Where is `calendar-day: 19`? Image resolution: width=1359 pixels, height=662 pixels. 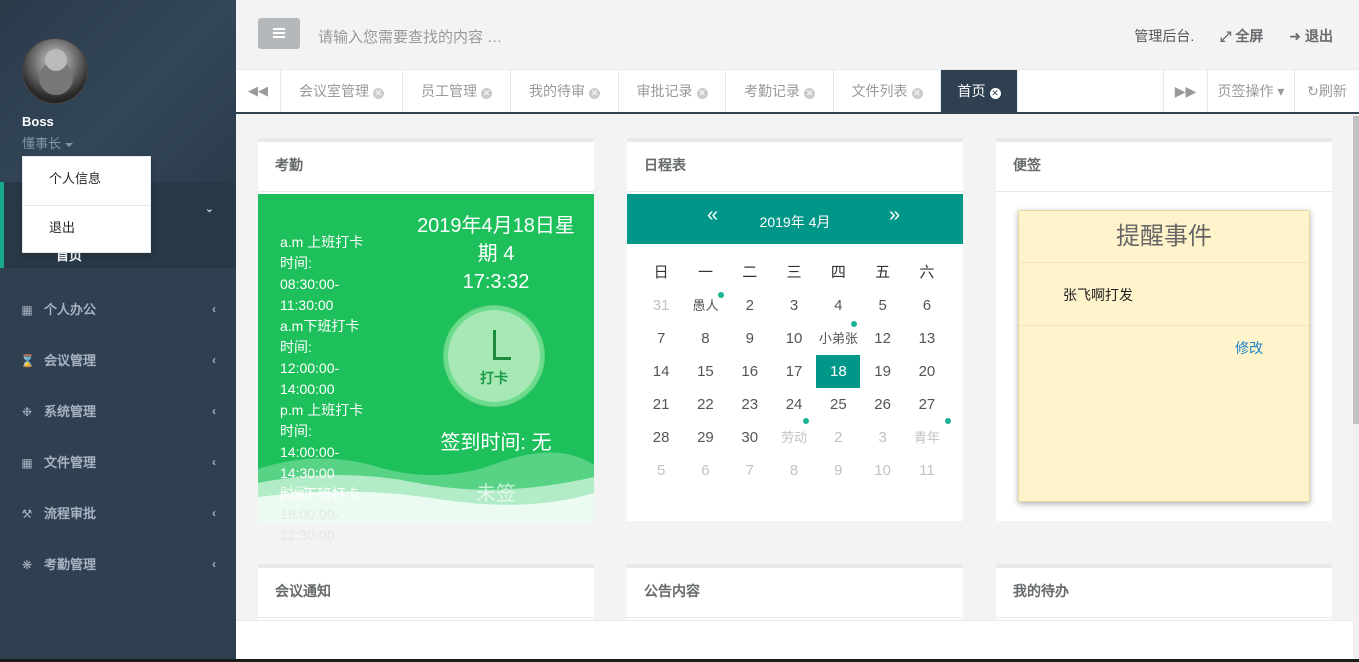 calendar-day: 19 is located at coordinates (882, 371).